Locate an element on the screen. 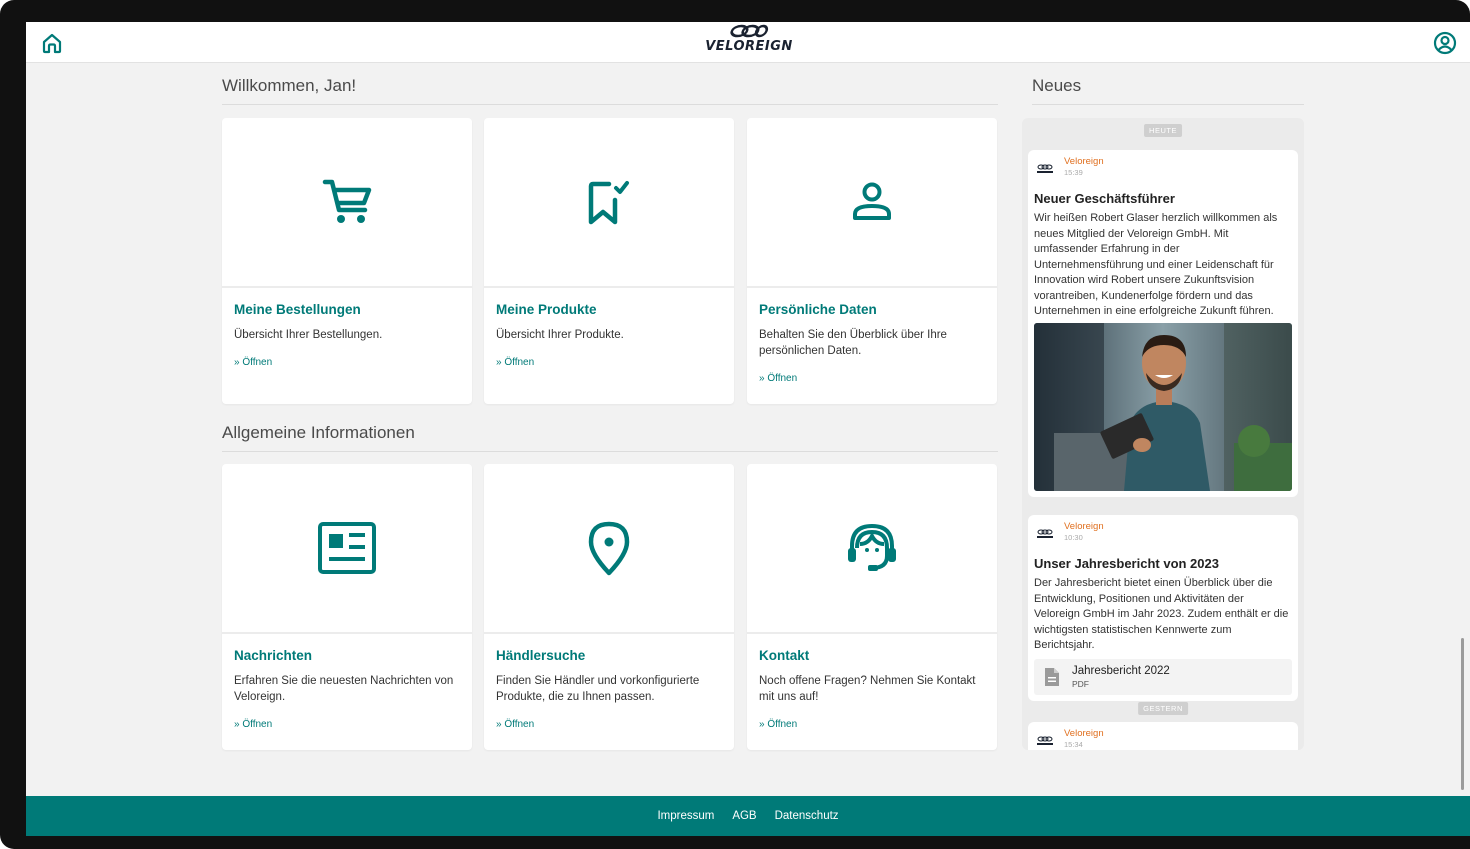 This screenshot has width=1470, height=849. map-pin-icon is located at coordinates (609, 548).